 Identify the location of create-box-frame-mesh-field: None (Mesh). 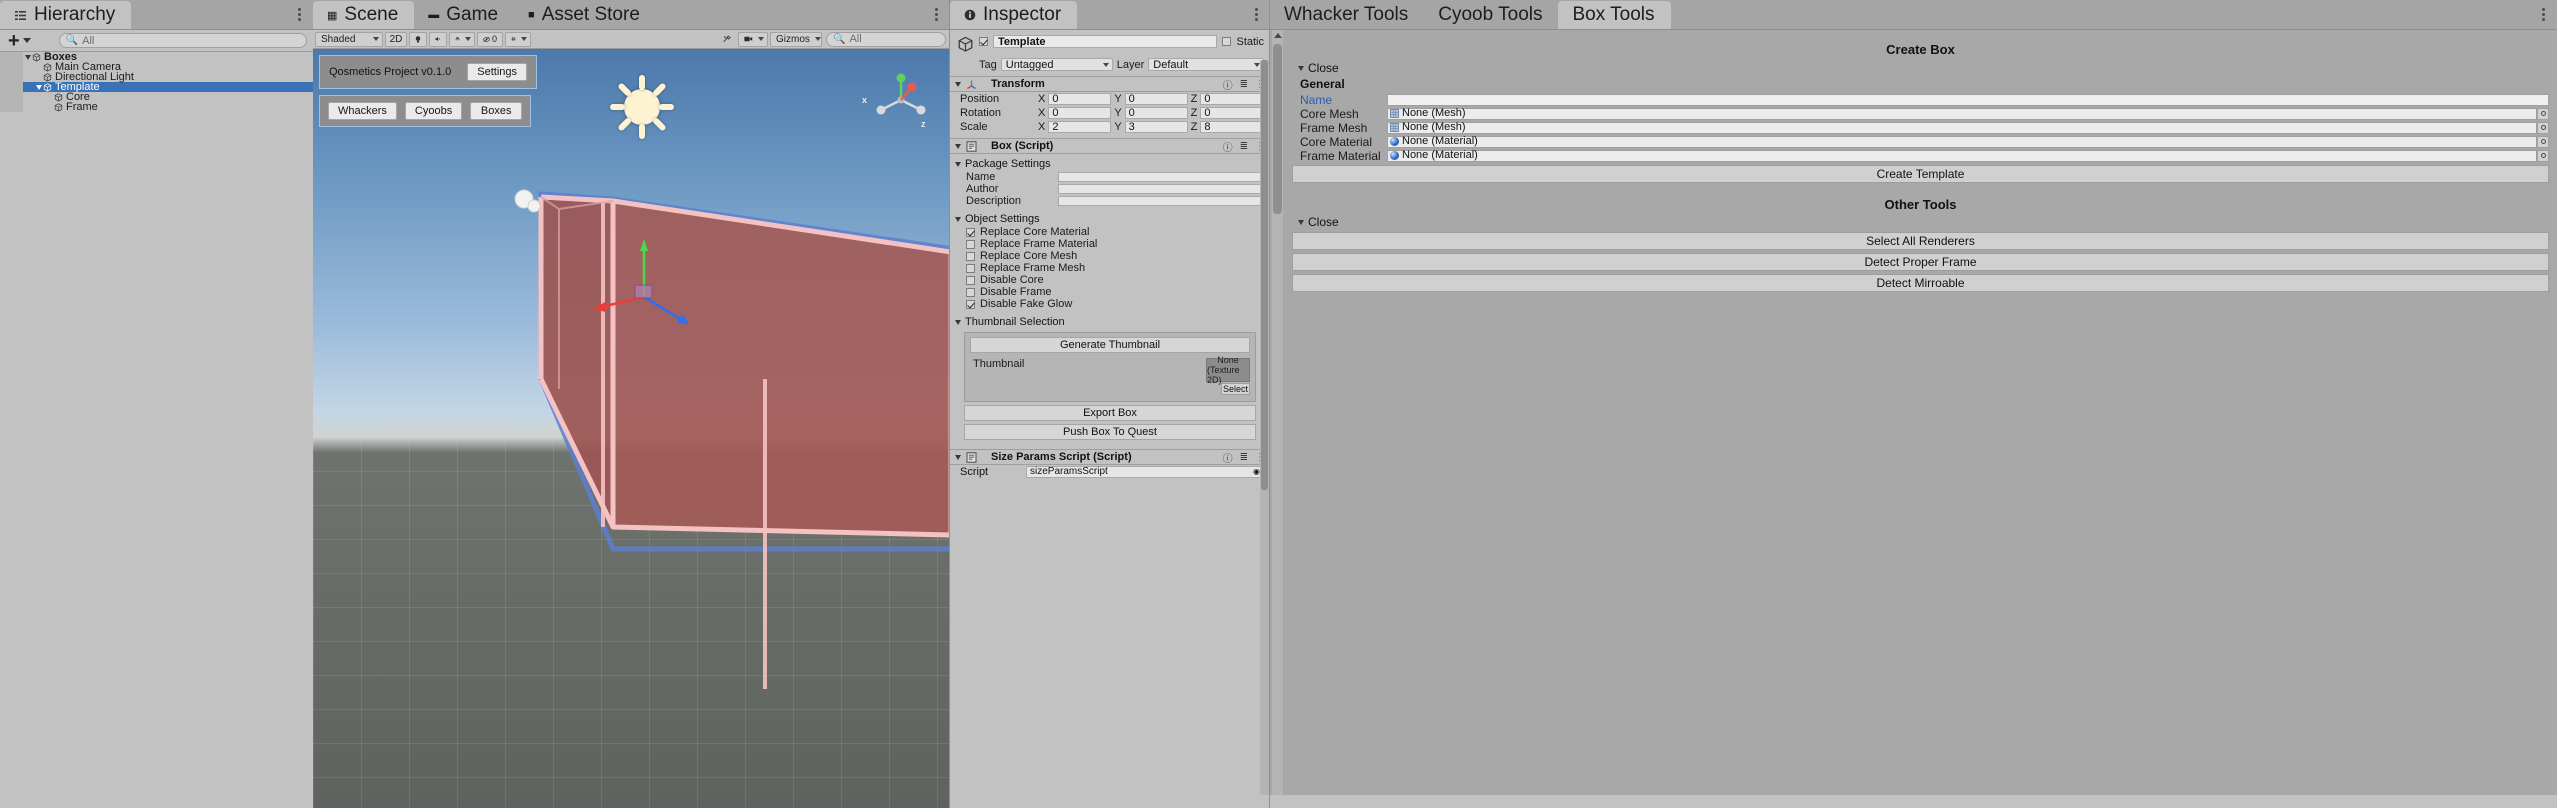
(1962, 127).